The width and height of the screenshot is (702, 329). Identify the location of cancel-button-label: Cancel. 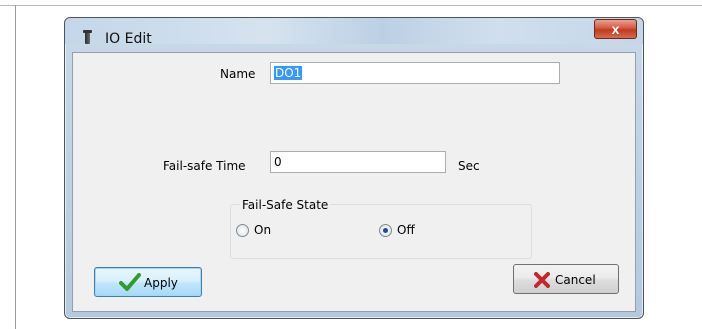
(575, 280).